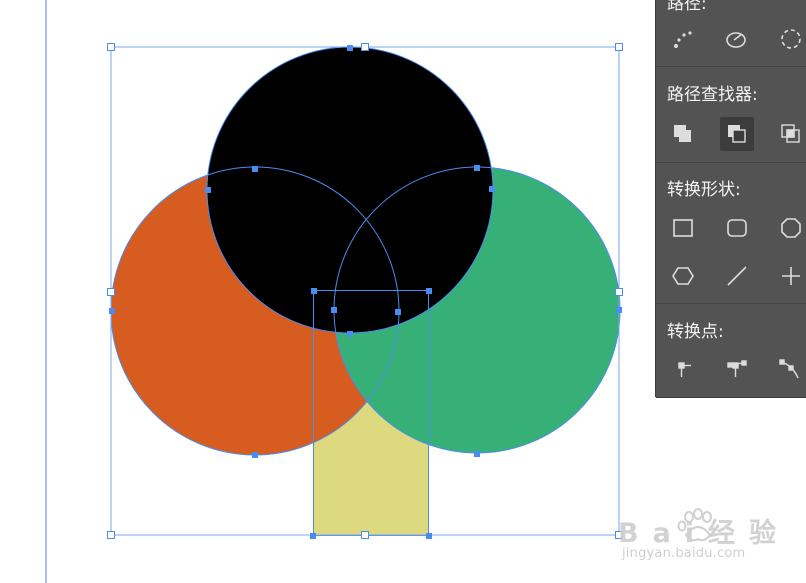 The width and height of the screenshot is (806, 583). Describe the element at coordinates (704, 190) in the screenshot. I see `convert-shape-section-title: 转换形状:` at that location.